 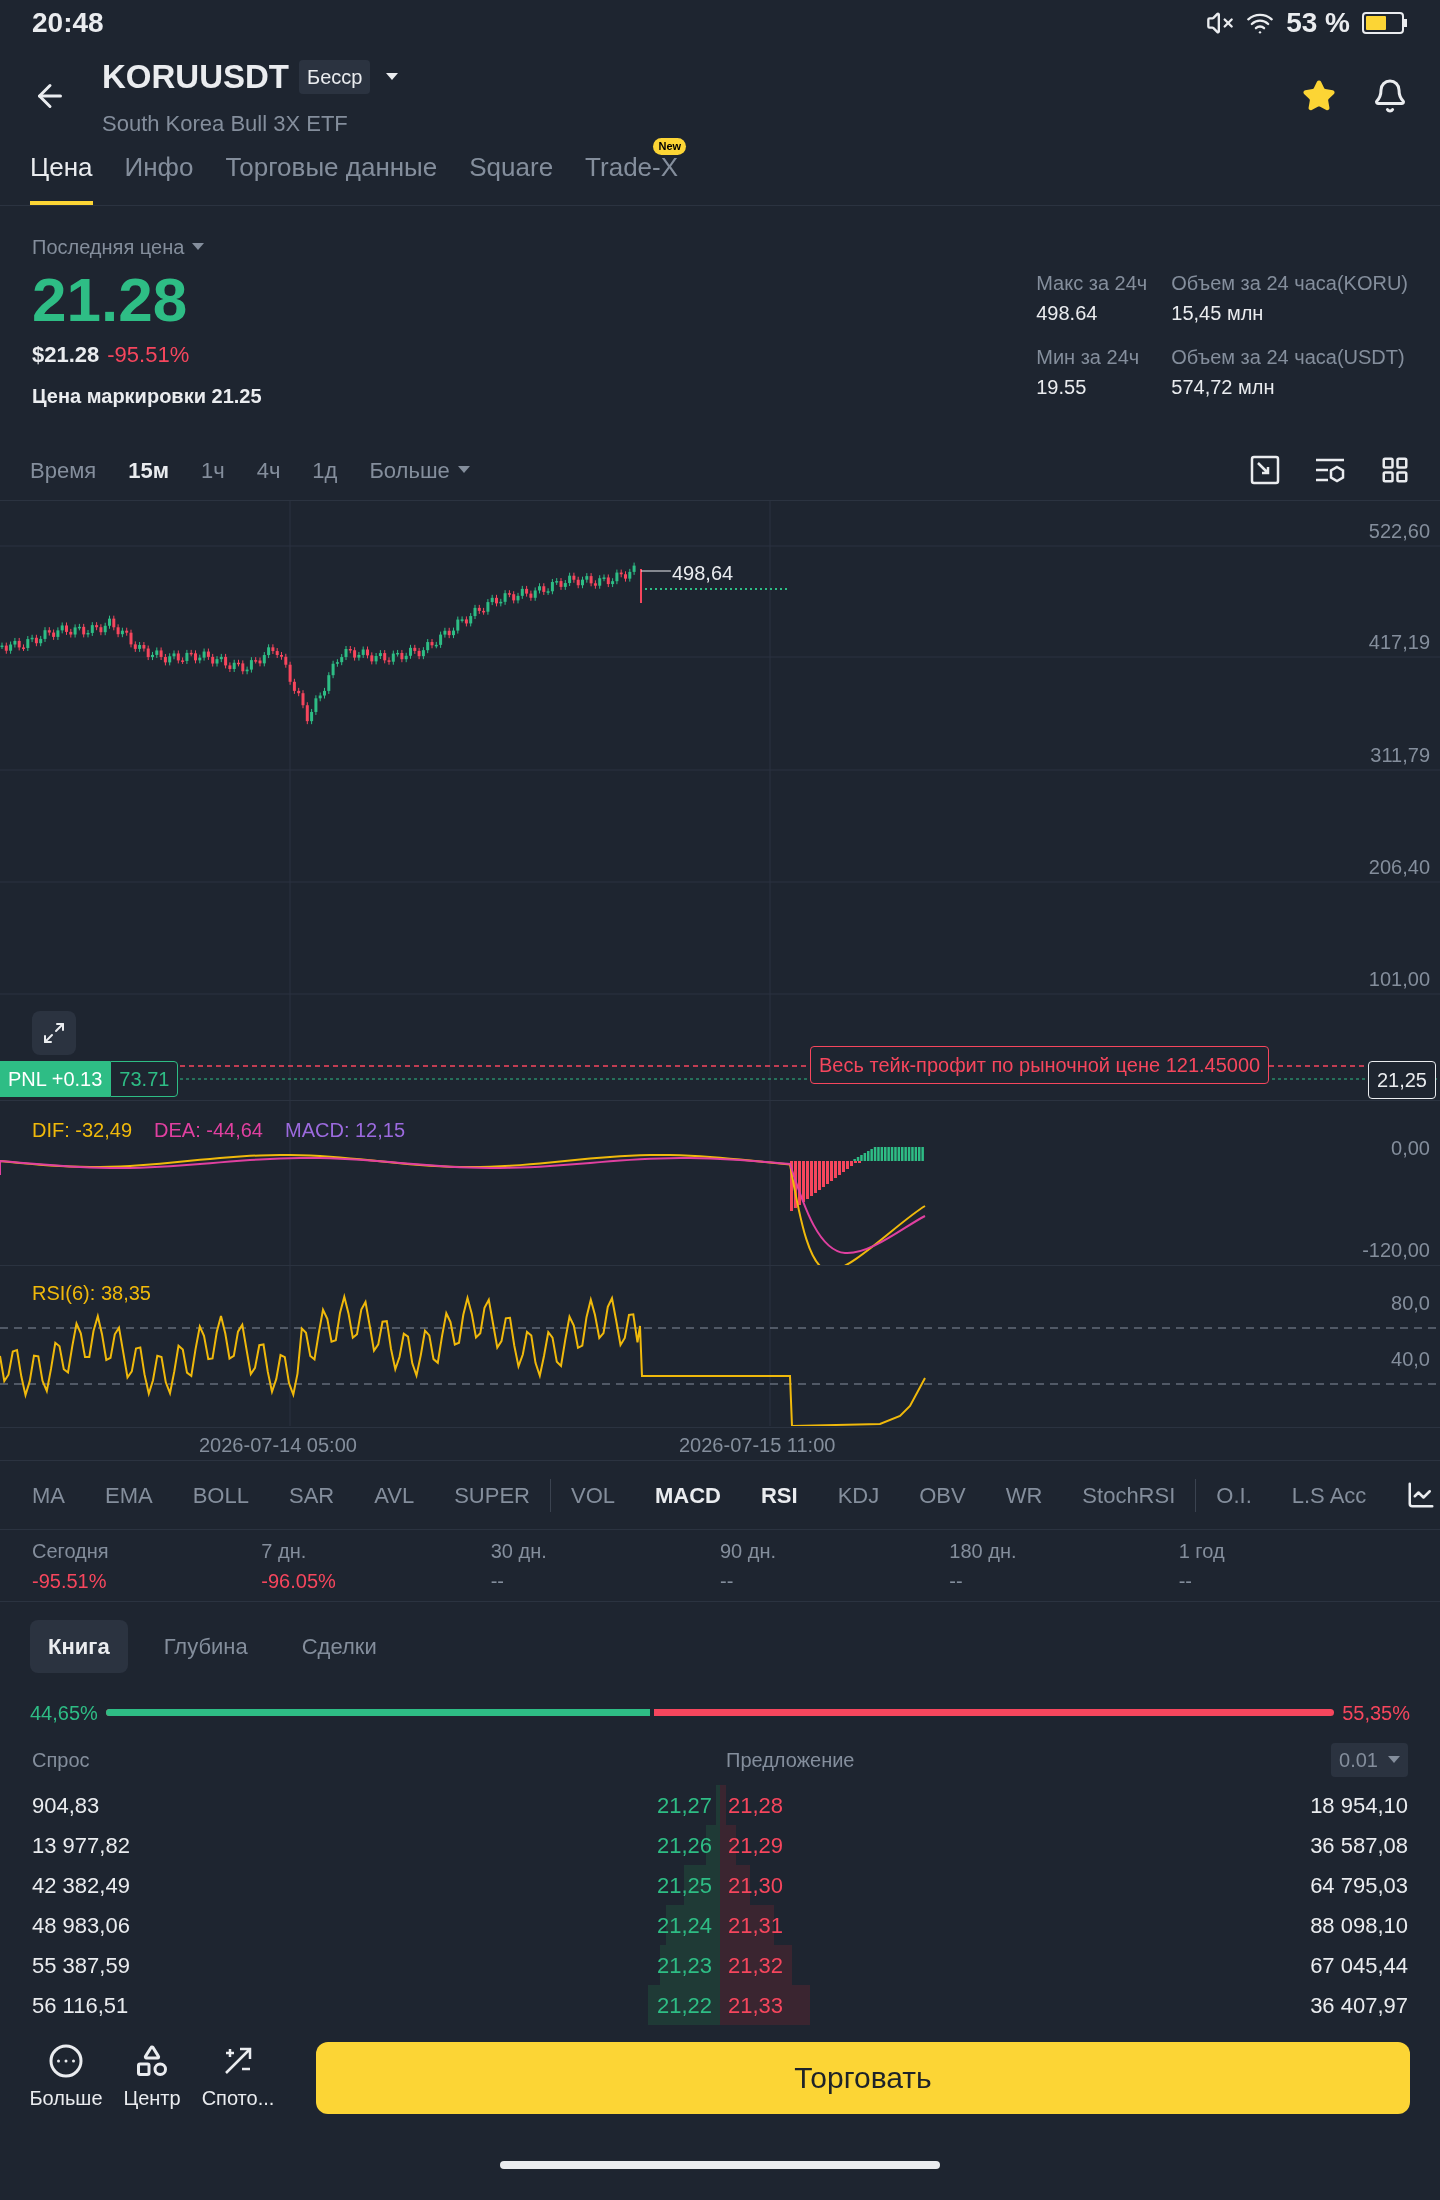 I want to click on indicator-tab: KDJ, so click(x=858, y=1495).